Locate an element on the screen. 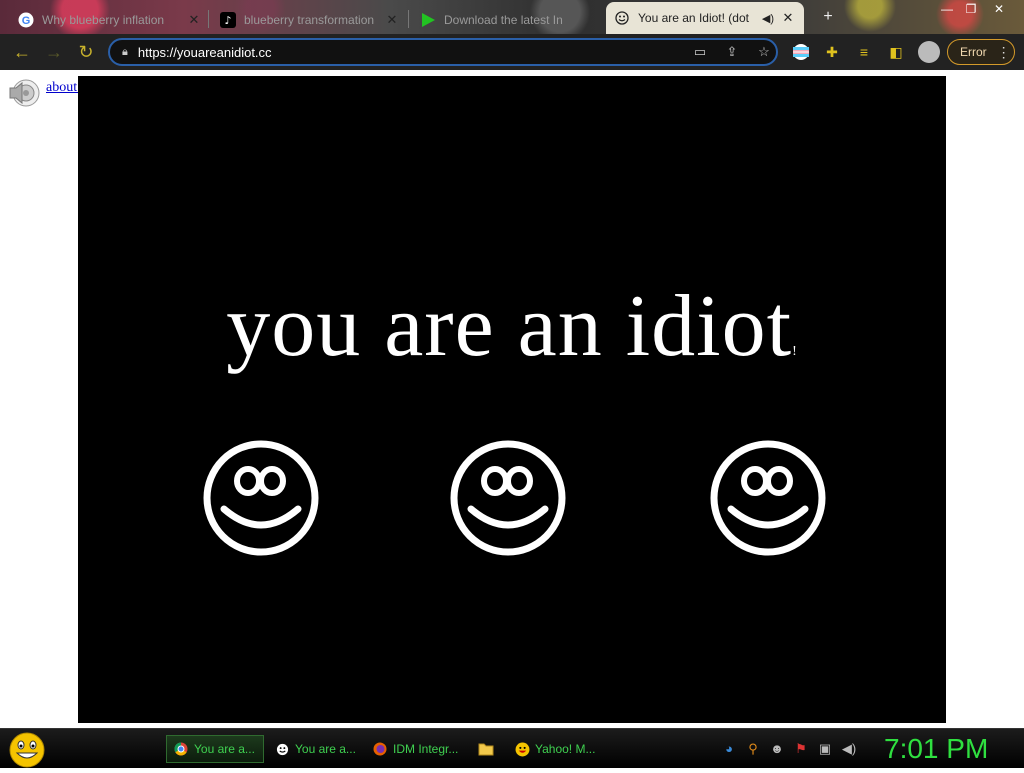 This screenshot has width=1024, height=773. reload-icon: ↻ is located at coordinates (86, 52).